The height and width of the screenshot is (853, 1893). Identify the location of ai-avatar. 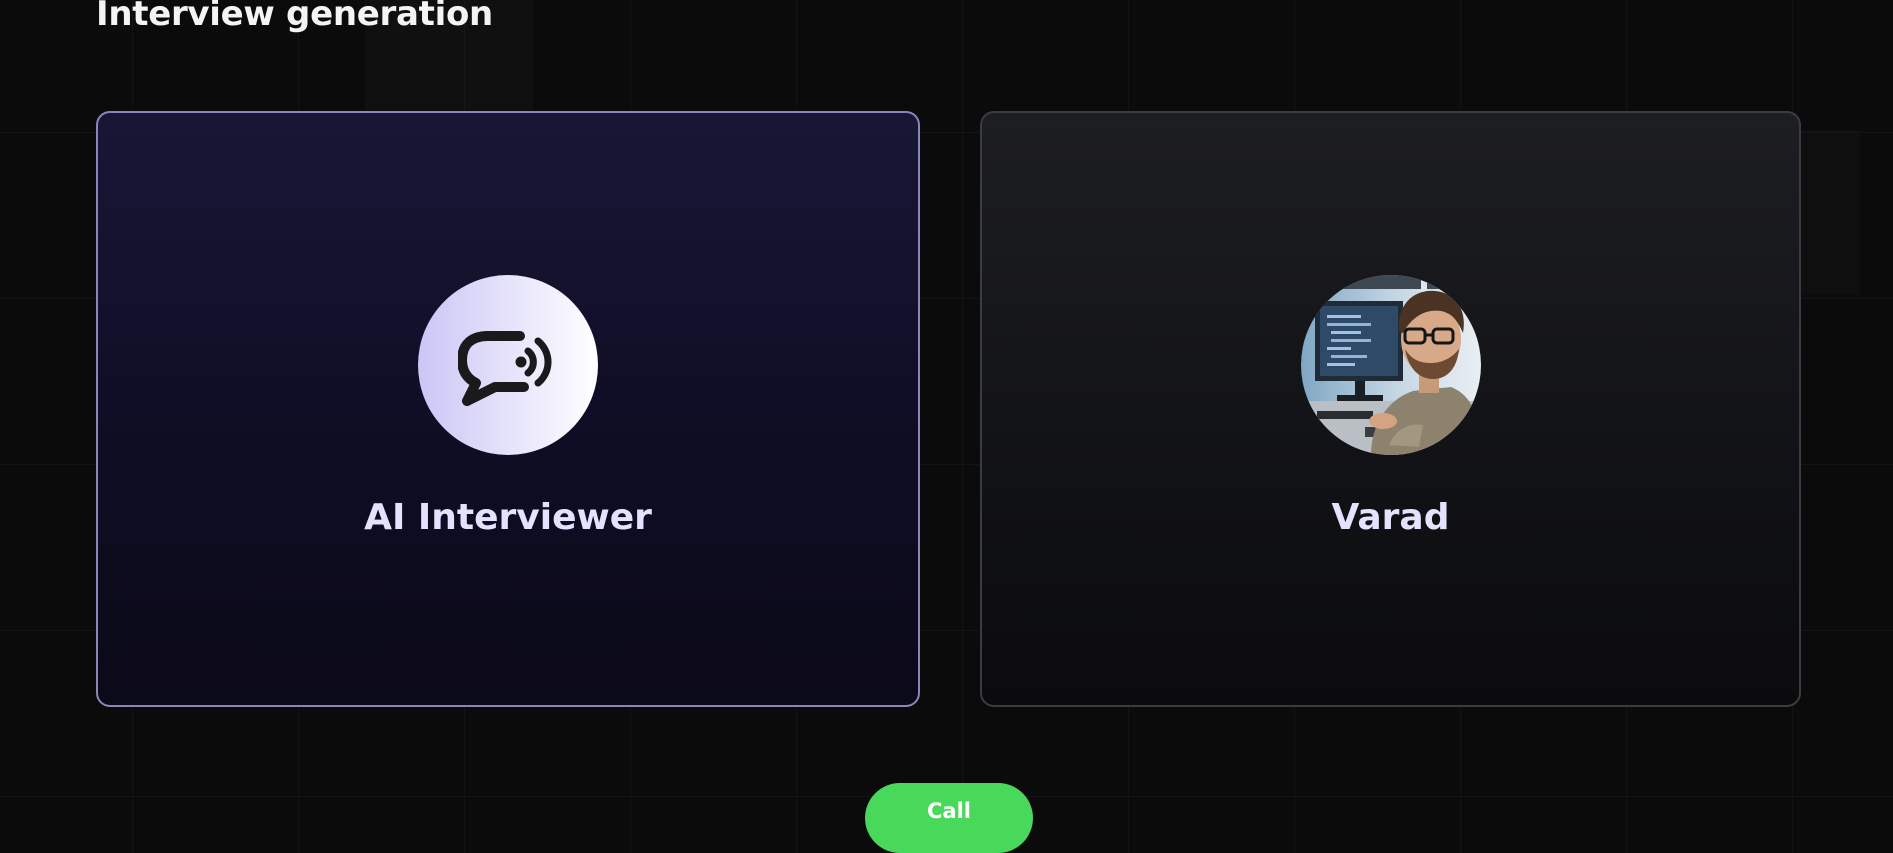
(508, 365).